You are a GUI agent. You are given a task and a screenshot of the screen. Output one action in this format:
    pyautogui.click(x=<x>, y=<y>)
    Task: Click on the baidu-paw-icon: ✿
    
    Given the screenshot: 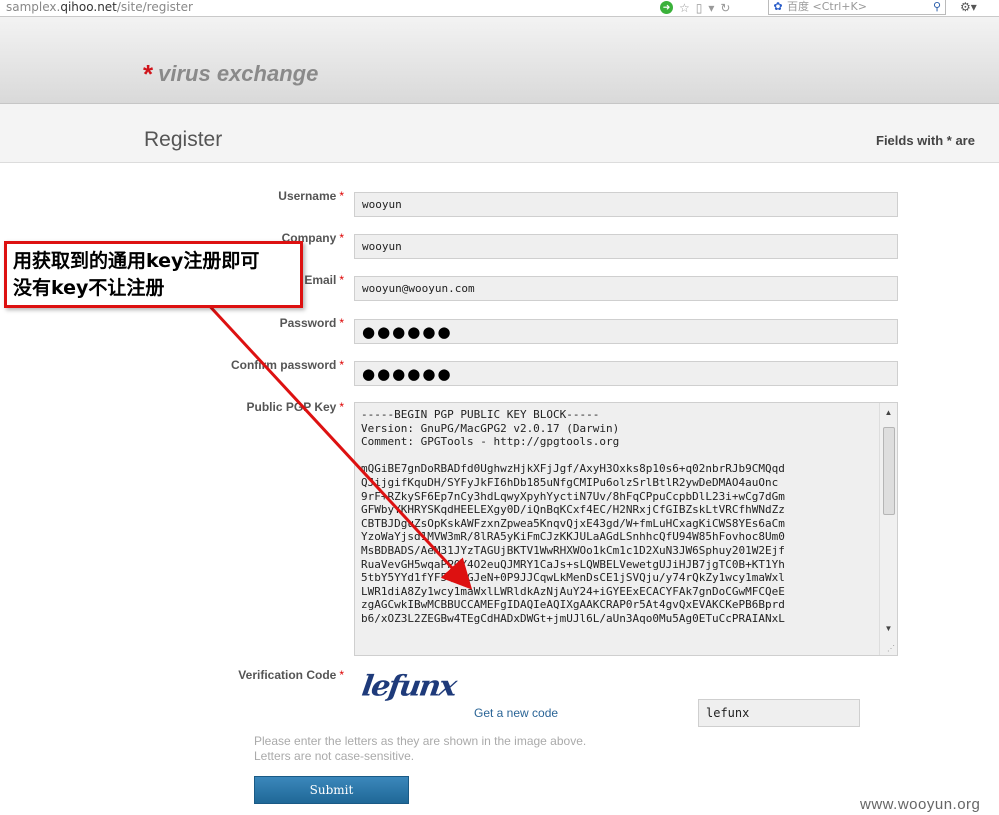 What is the action you would take?
    pyautogui.click(x=778, y=6)
    